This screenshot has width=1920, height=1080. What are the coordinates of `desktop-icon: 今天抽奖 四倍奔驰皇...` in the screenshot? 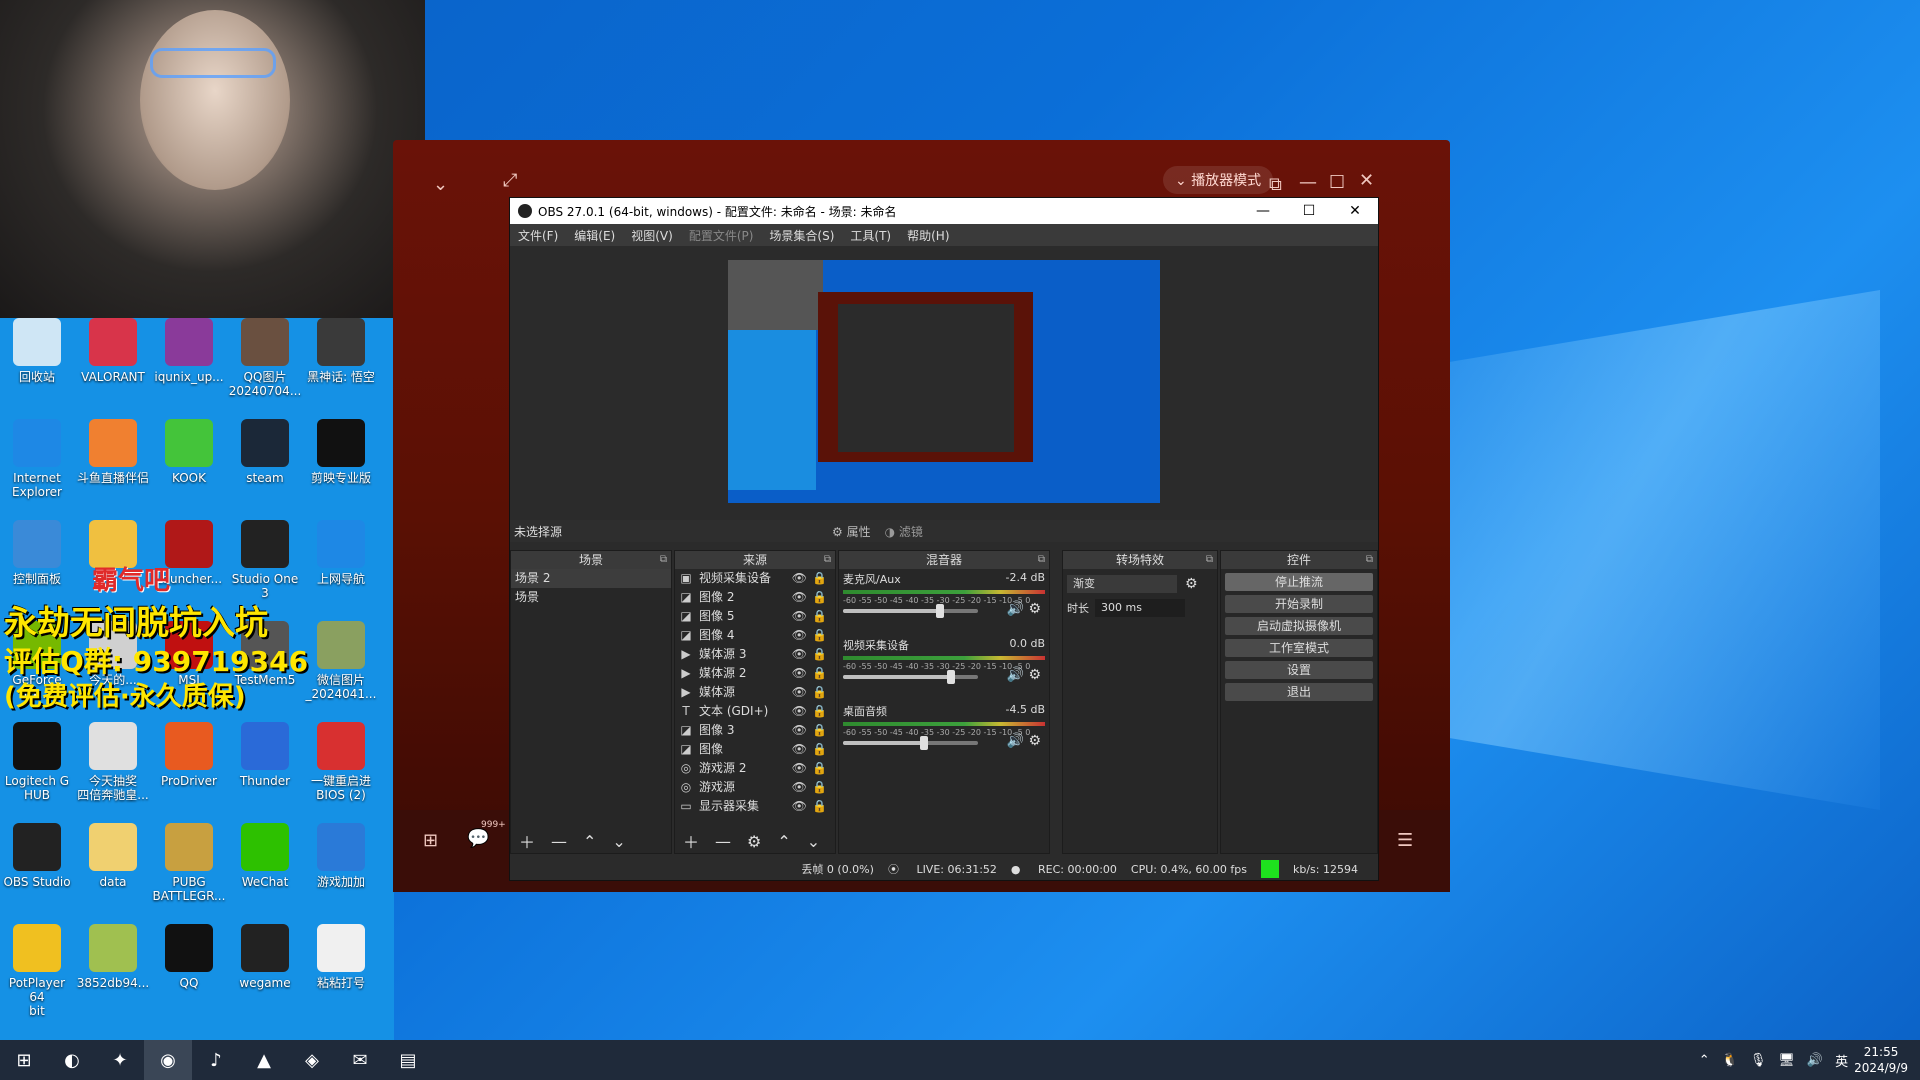 It's located at (113, 762).